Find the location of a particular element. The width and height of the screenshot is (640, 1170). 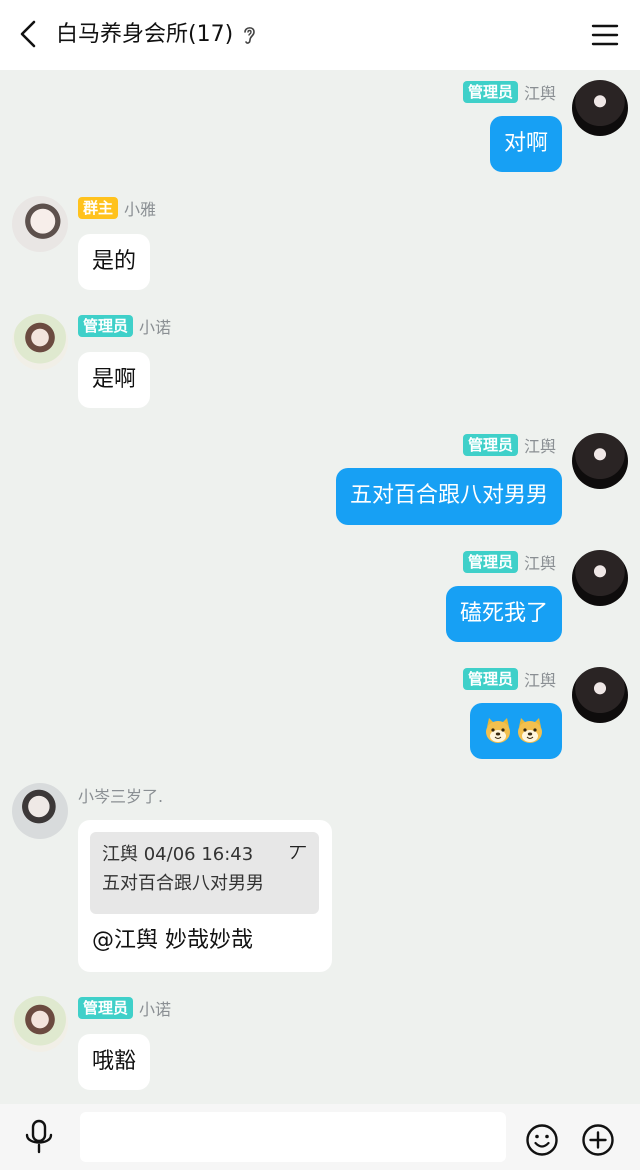

message-incoming: 管理员 小诺 是啊 is located at coordinates (320, 364).